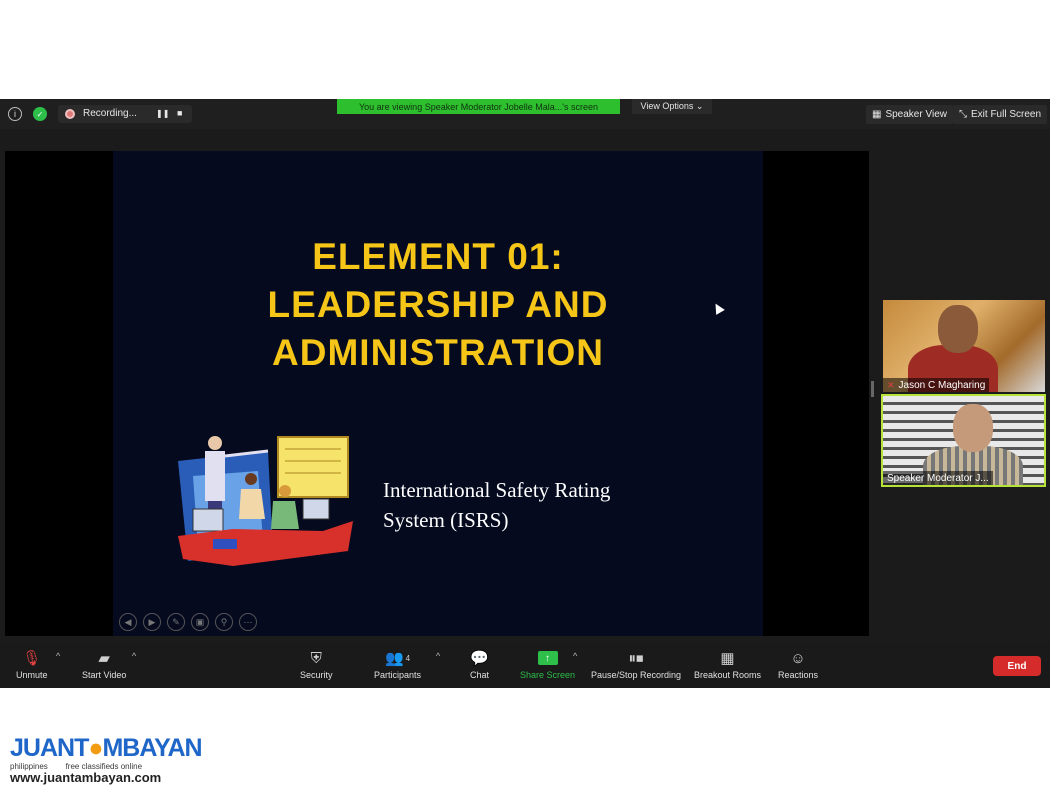 This screenshot has width=1050, height=788. I want to click on recording-indicator: Recording... ❚❚ ■, so click(125, 114).